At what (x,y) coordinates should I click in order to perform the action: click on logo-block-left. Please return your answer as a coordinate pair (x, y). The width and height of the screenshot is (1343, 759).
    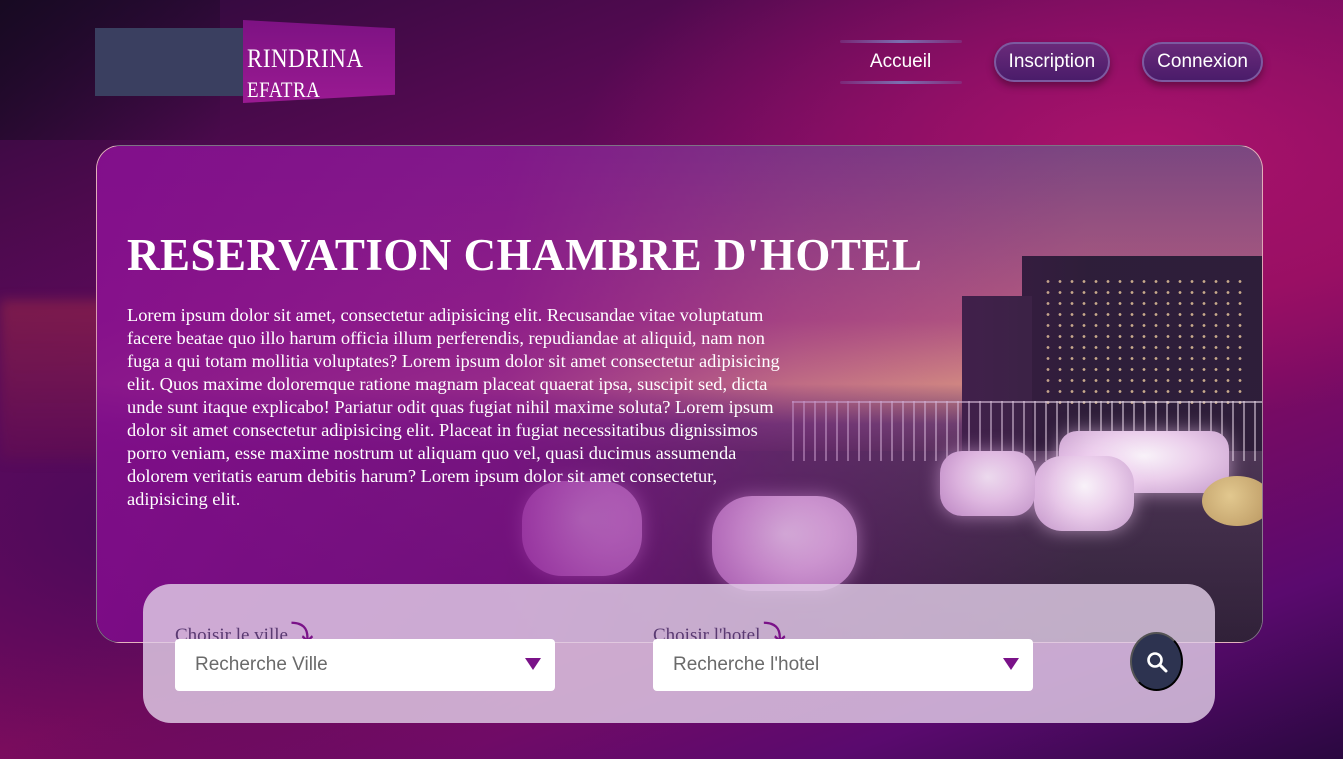
    Looking at the image, I should click on (169, 62).